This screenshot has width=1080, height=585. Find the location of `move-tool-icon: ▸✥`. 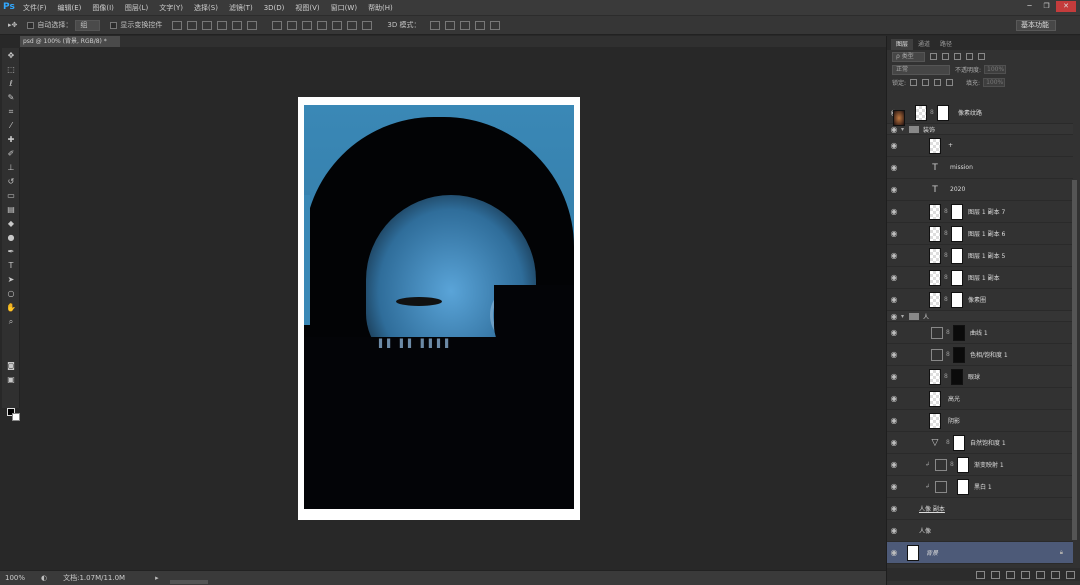

move-tool-icon: ▸✥ is located at coordinates (12, 25).